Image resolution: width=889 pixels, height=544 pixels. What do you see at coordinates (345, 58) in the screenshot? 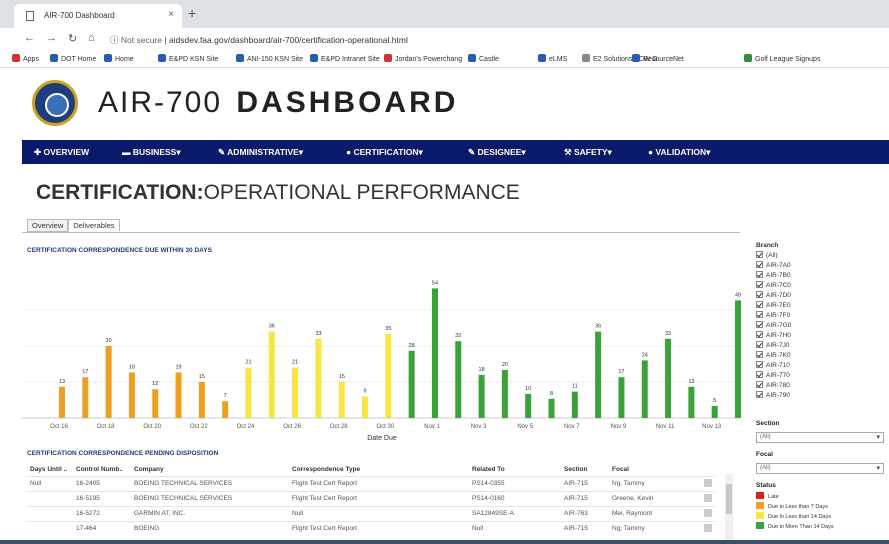
I see `bookmark-5: E&PD Intranet Site` at bounding box center [345, 58].